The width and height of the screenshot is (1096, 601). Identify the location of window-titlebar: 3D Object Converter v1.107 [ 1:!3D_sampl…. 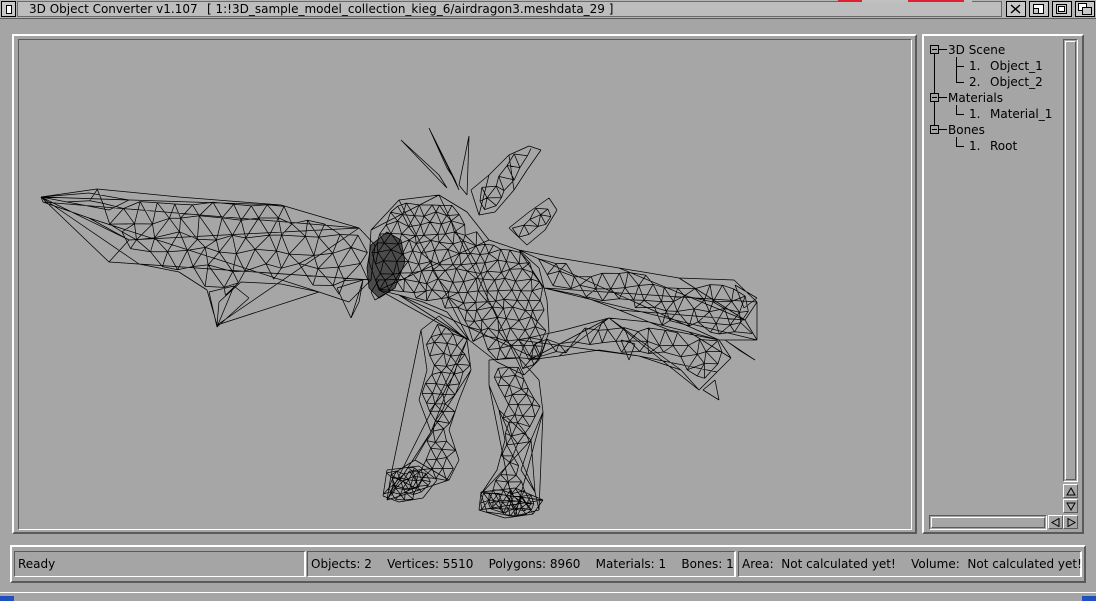
(548, 9).